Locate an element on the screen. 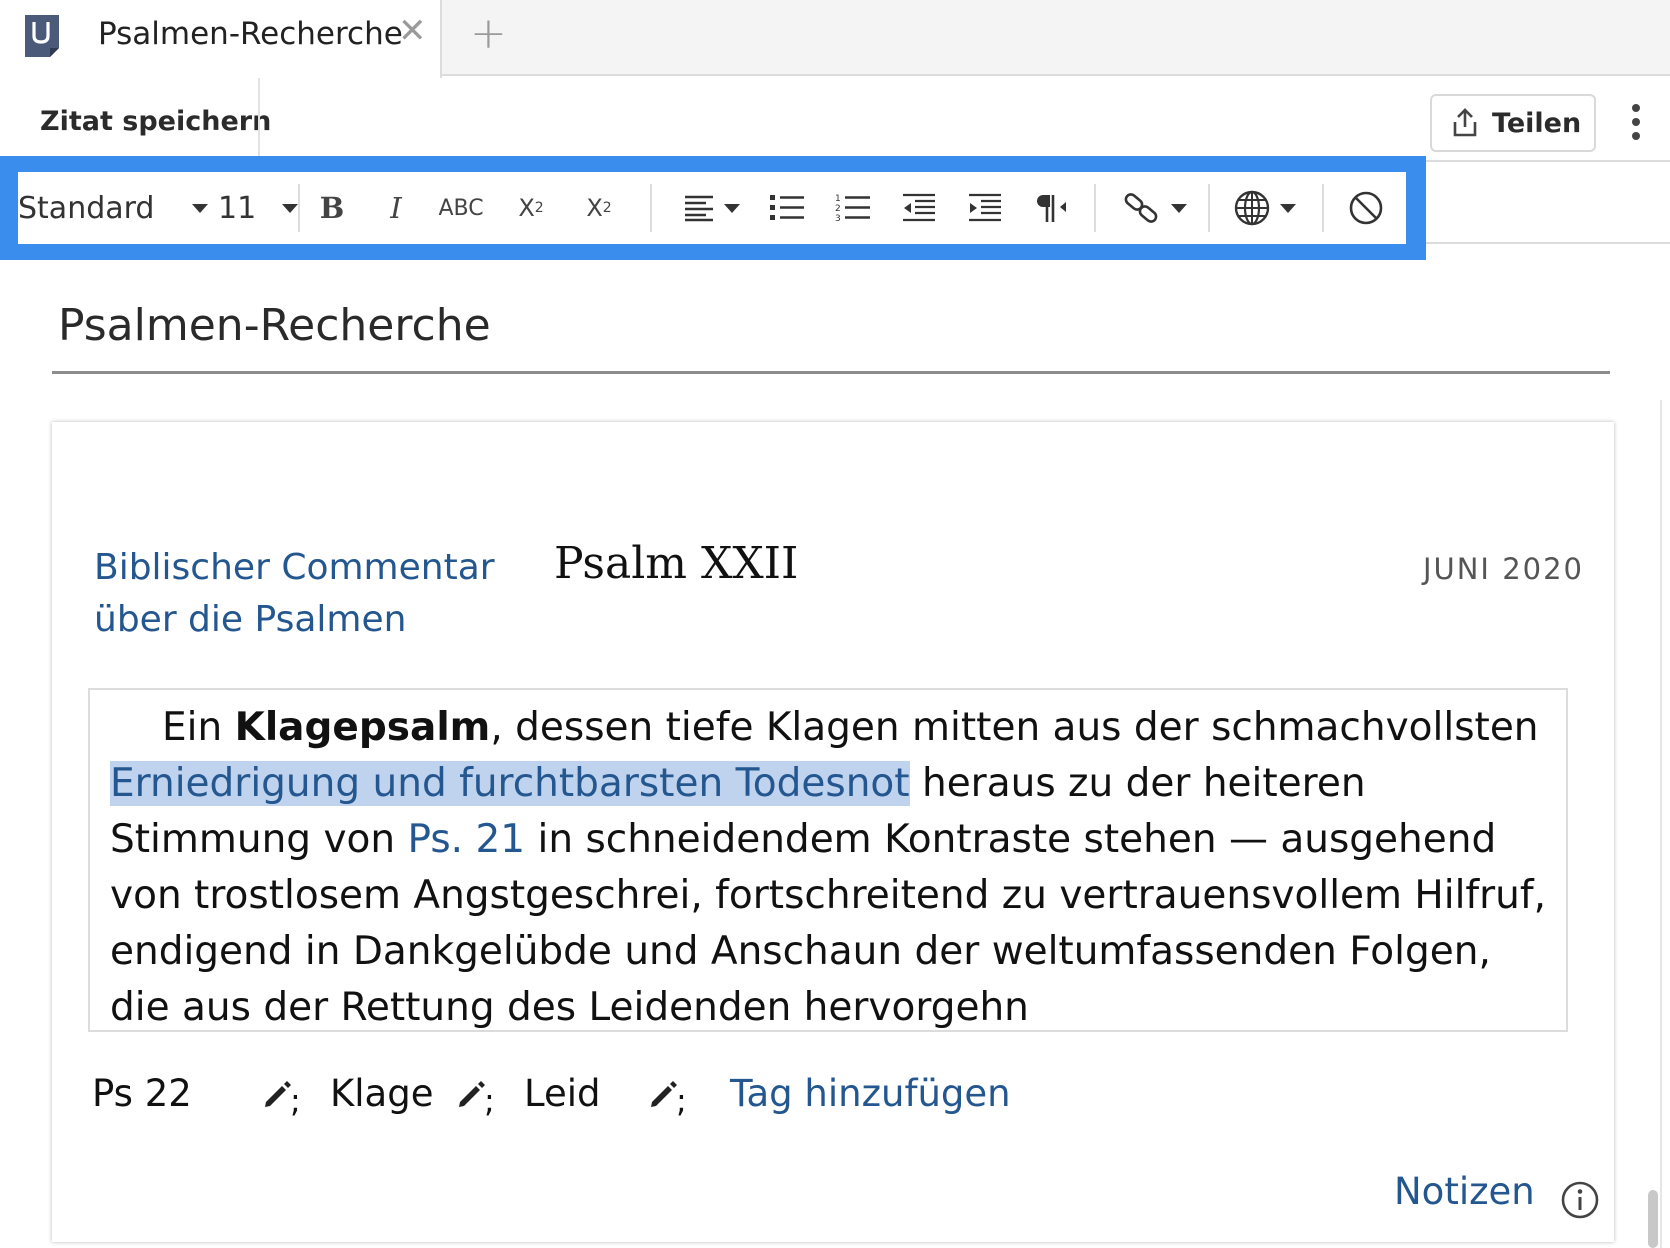 The height and width of the screenshot is (1248, 1670). toolbar-extension is located at coordinates (1548, 202).